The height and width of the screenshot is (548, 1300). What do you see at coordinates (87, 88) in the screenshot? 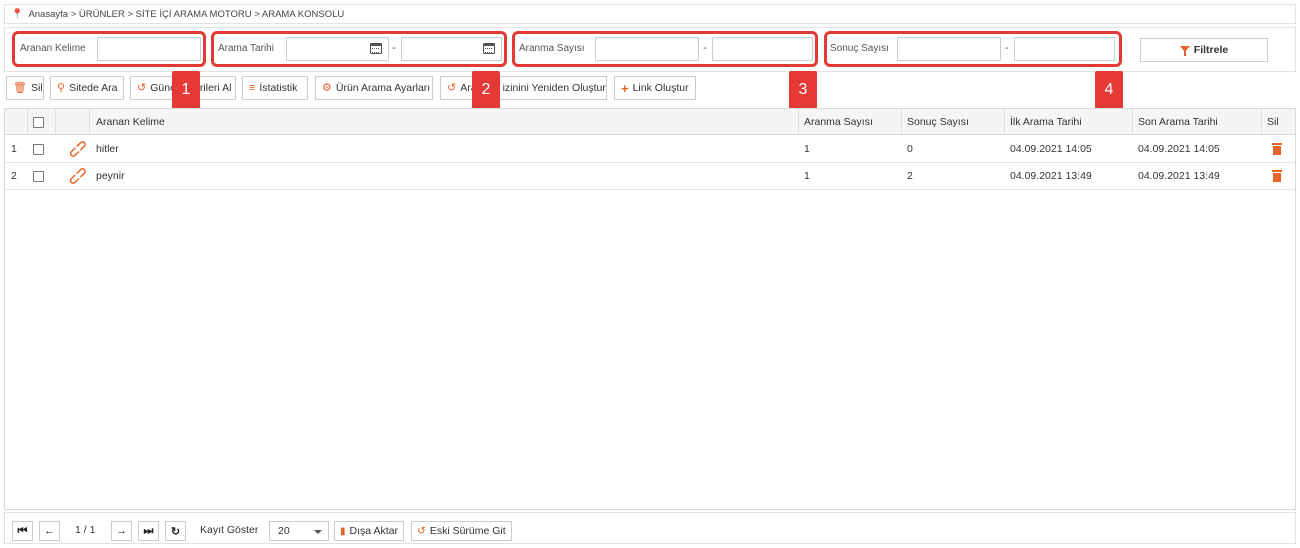
I see `search-site-button: ⚲ Sitede Ara` at bounding box center [87, 88].